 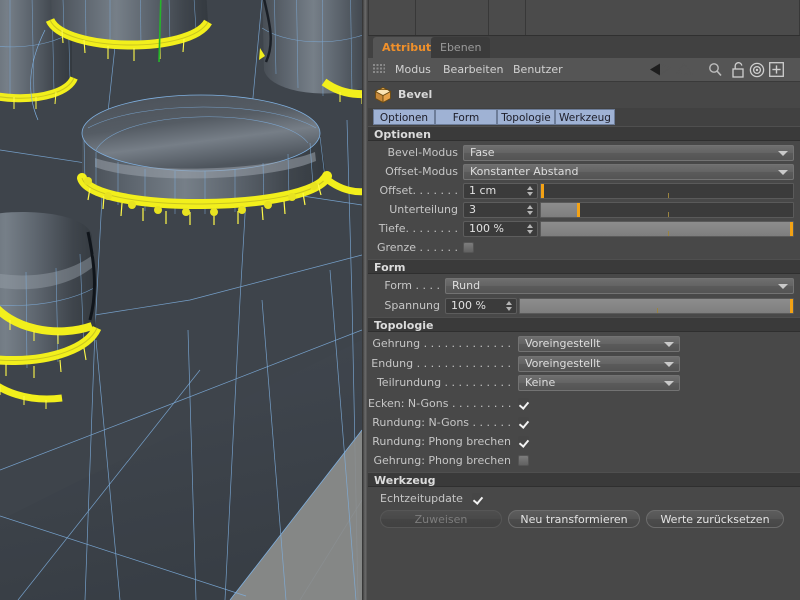 What do you see at coordinates (482, 152) in the screenshot?
I see `dropdown-bevel-modus-value: Fase` at bounding box center [482, 152].